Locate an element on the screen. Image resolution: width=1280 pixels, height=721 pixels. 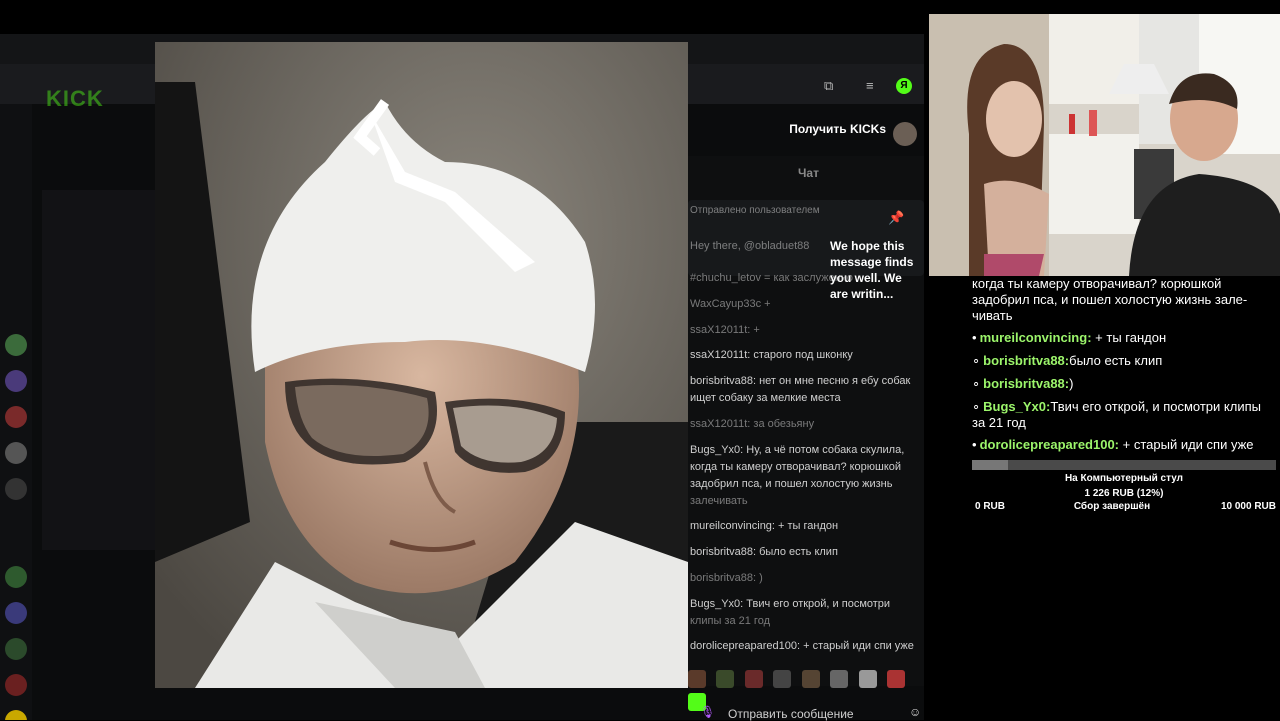
pin-icon: 📌 is located at coordinates (896, 218).